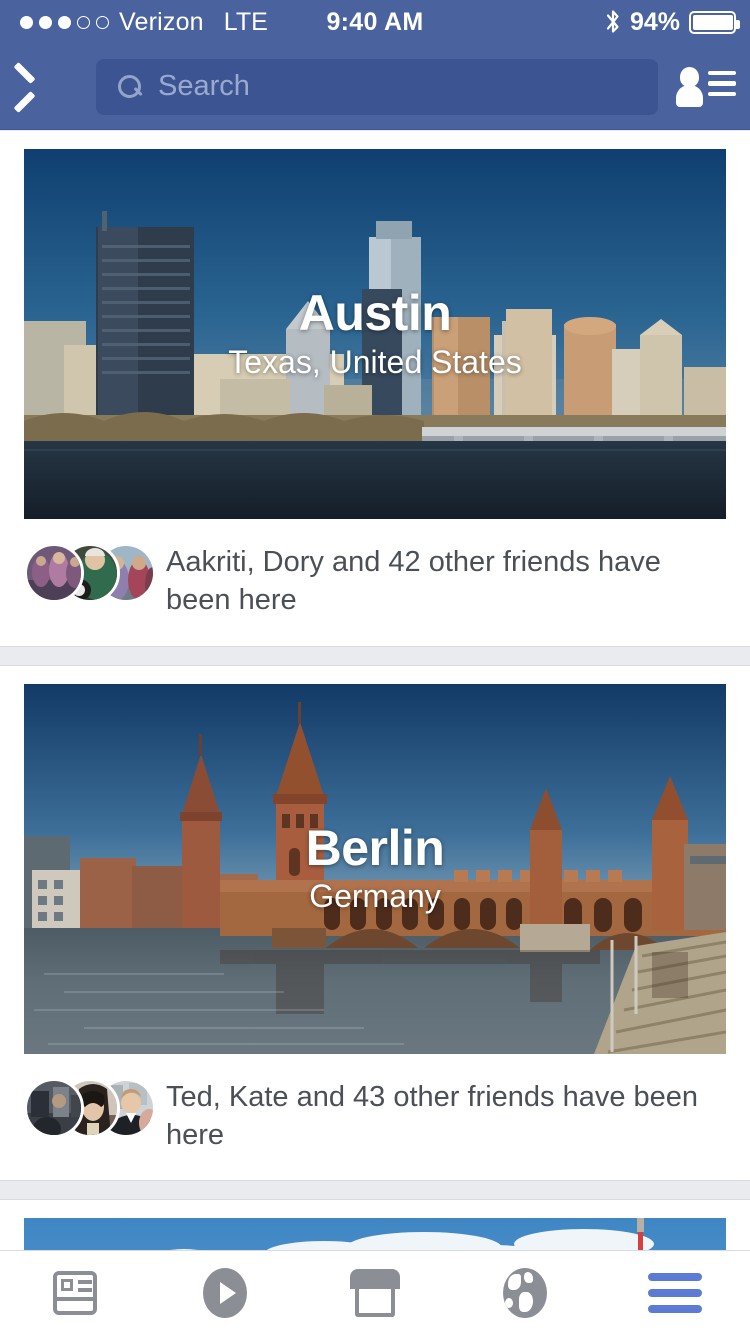 This screenshot has width=750, height=1334. Describe the element at coordinates (375, 313) in the screenshot. I see `city-name: Austin` at that location.